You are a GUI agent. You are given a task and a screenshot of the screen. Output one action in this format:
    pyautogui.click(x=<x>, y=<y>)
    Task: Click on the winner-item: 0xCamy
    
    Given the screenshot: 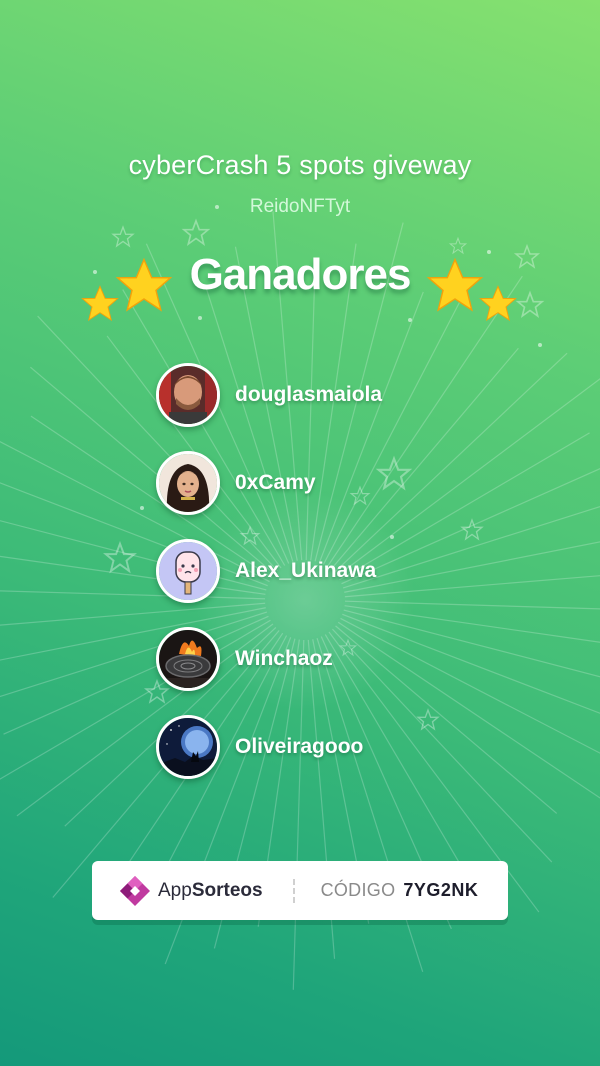 What is the action you would take?
    pyautogui.click(x=316, y=483)
    